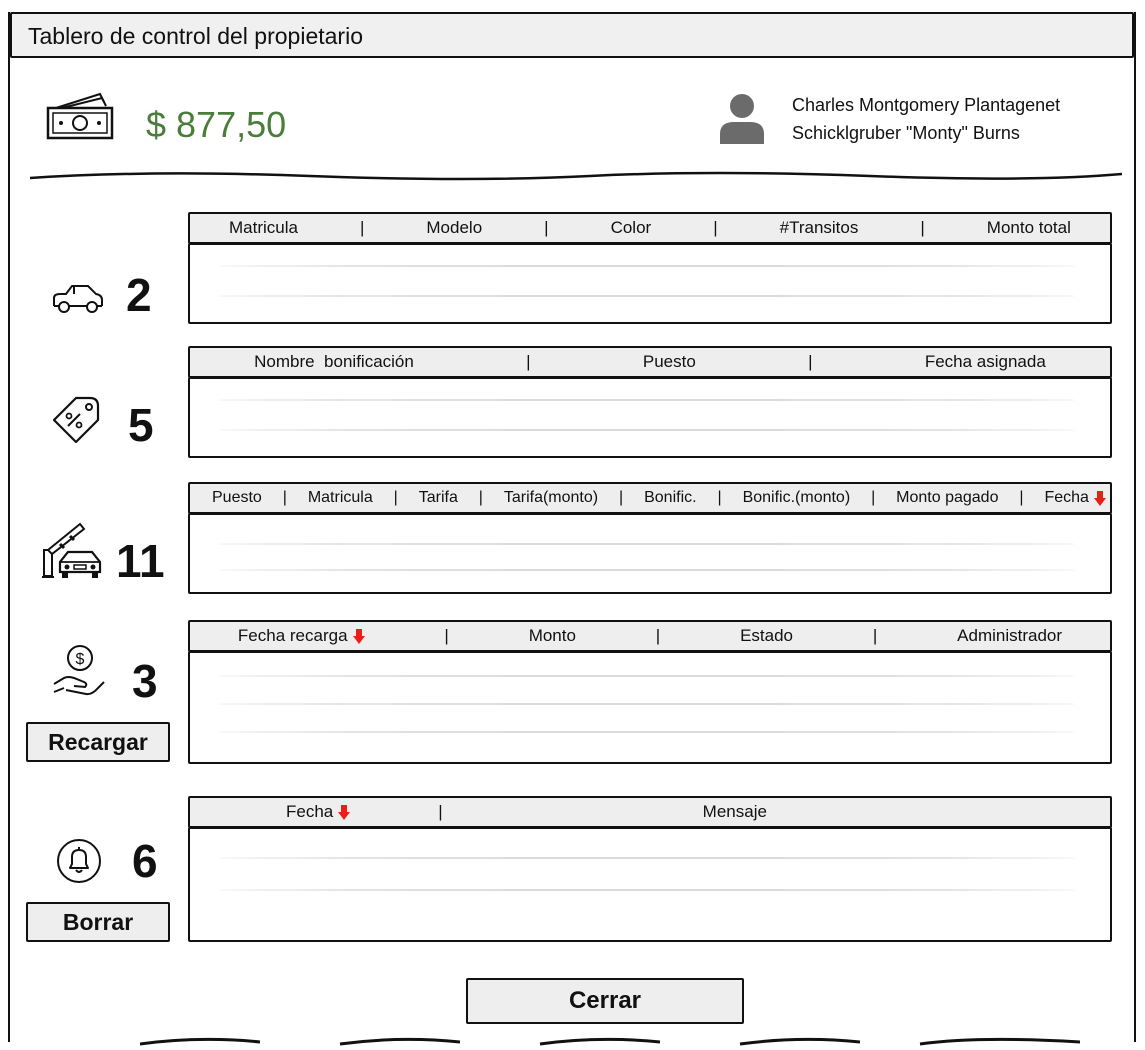  I want to click on user-avatar-icon, so click(742, 119).